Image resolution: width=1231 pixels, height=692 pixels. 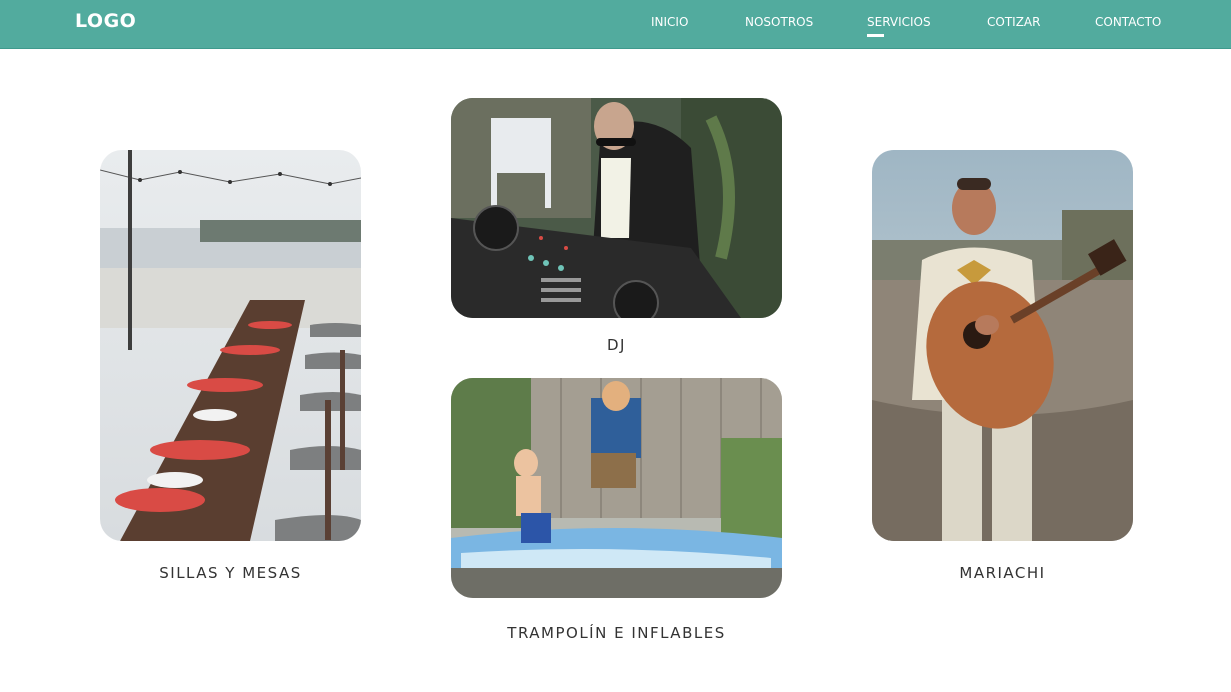 What do you see at coordinates (230, 573) in the screenshot?
I see `caption-sillas-y-mesas: SILLAS Y MESAS` at bounding box center [230, 573].